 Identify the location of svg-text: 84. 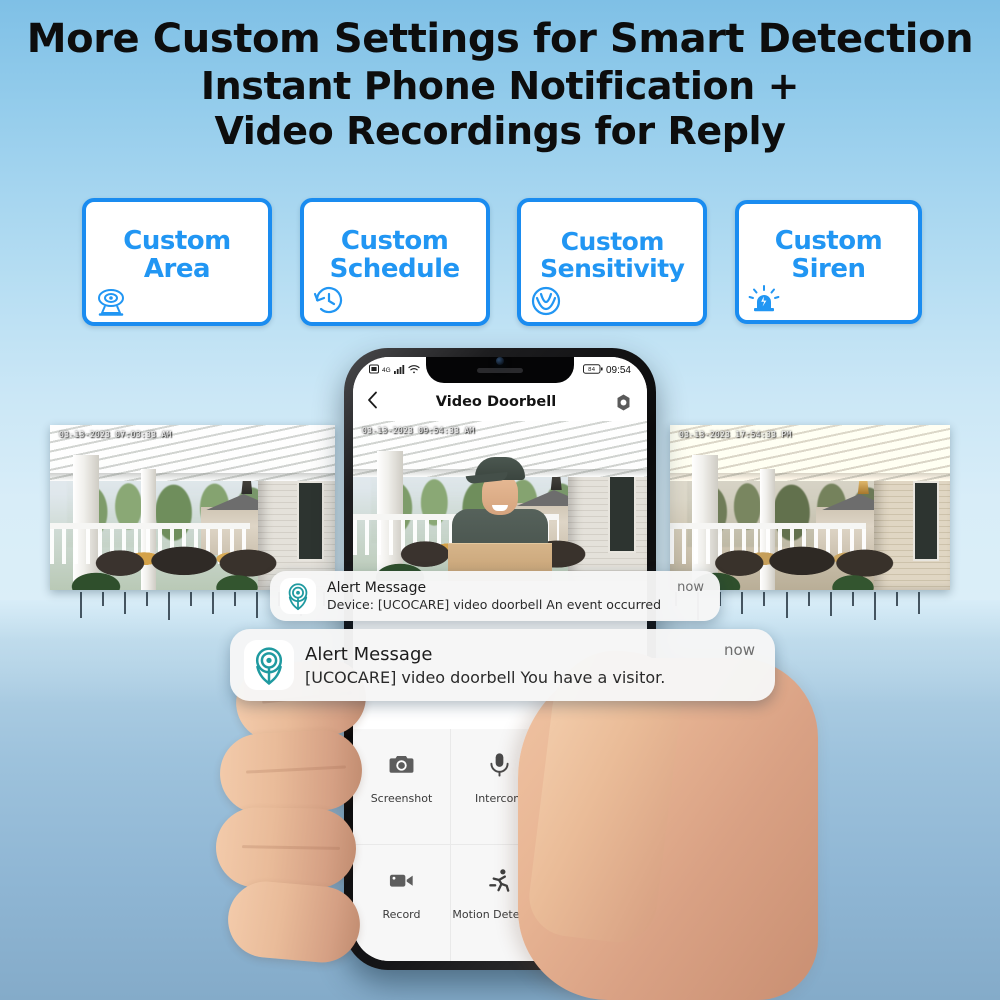
(592, 370).